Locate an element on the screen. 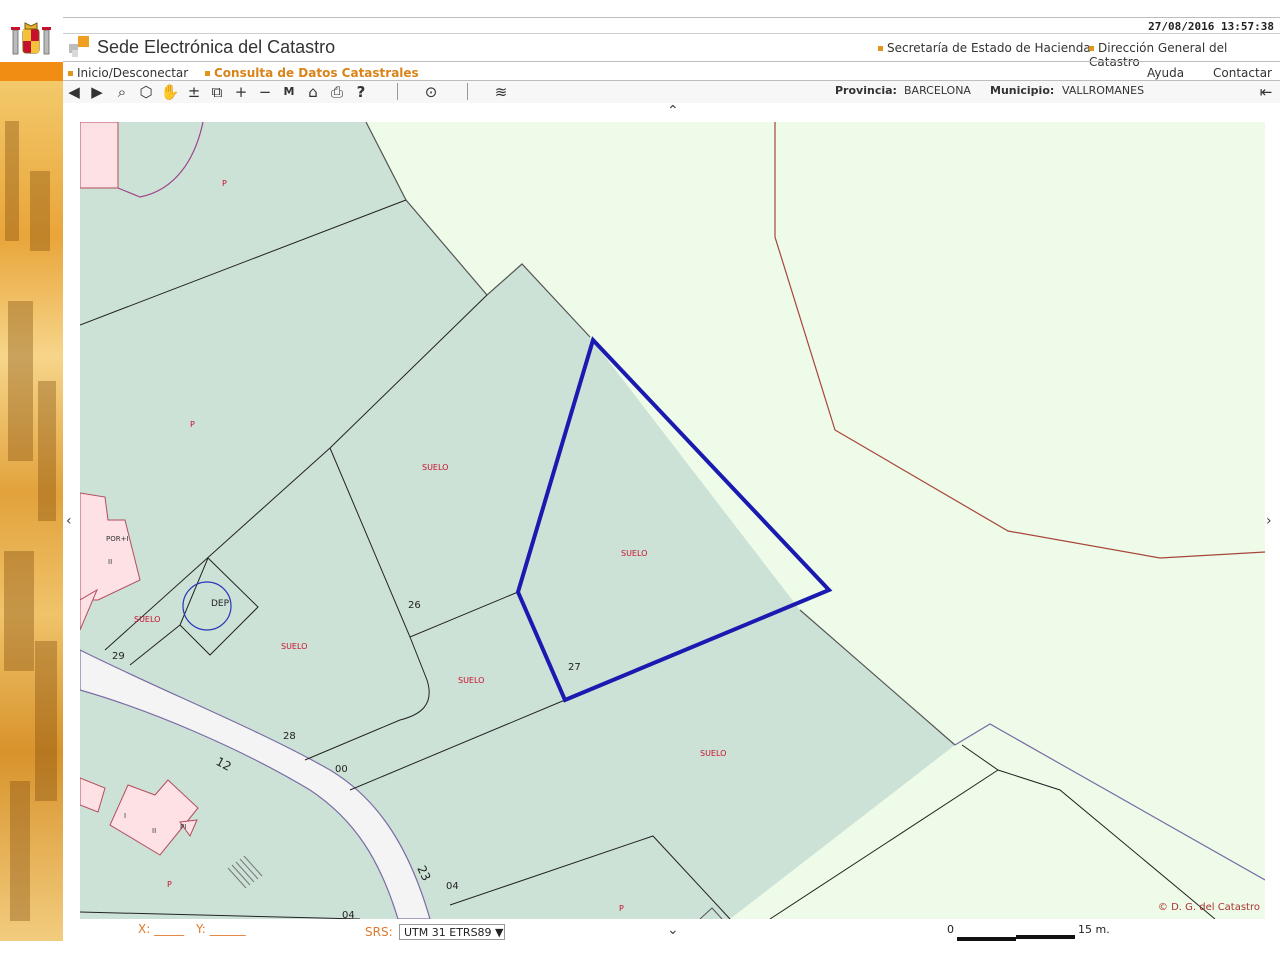 The width and height of the screenshot is (1280, 960). nav-consulta-label: Consulta de Datos Catastrales is located at coordinates (316, 73).